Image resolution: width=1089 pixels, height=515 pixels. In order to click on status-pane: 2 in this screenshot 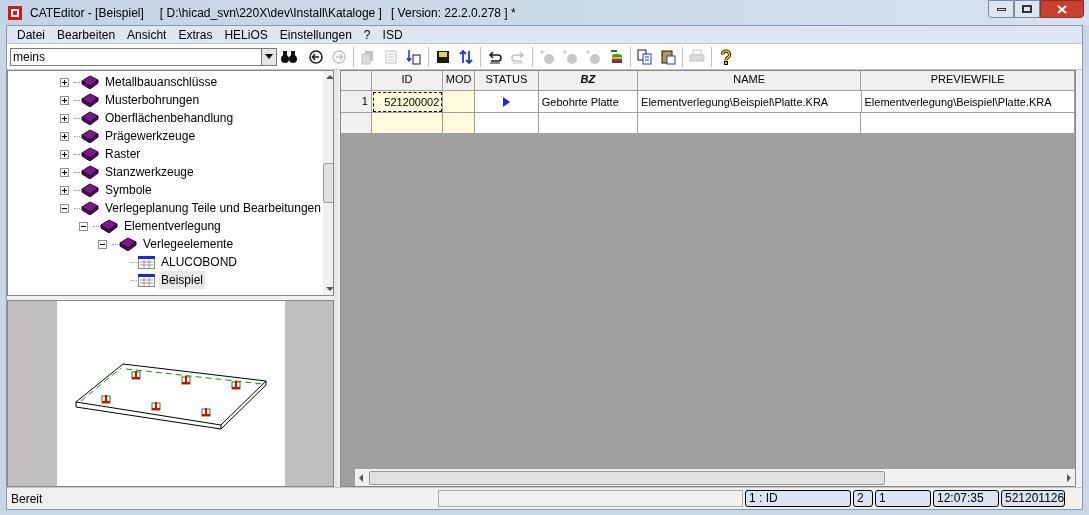, I will do `click(863, 498)`.